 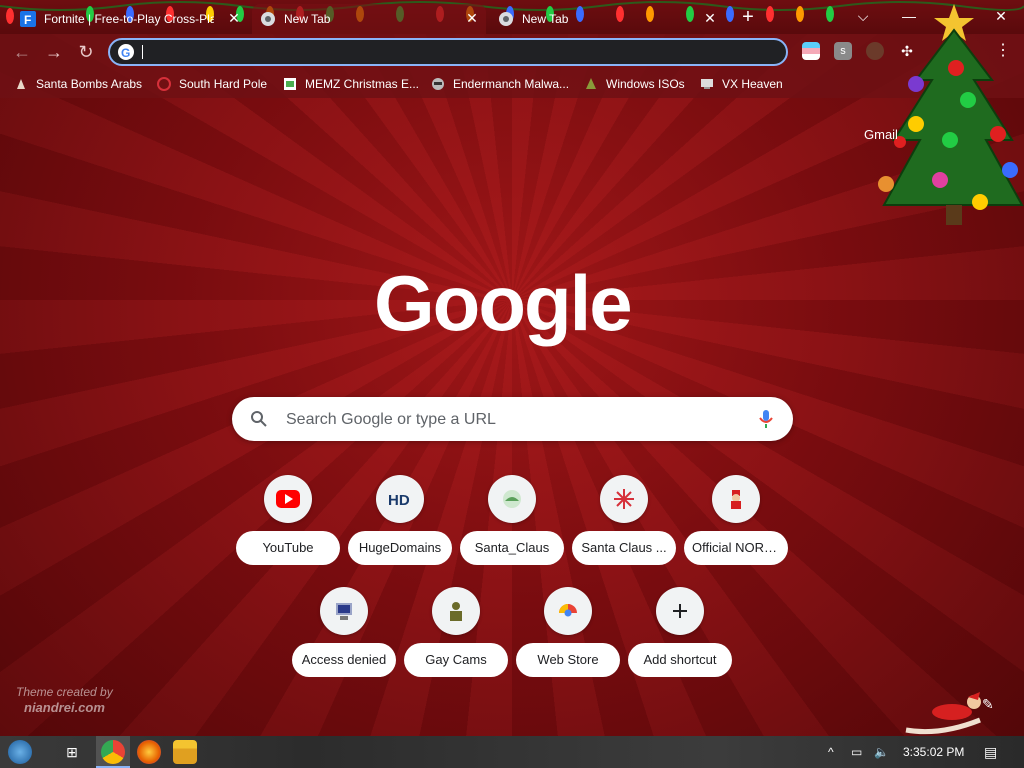 What do you see at coordinates (54, 52) in the screenshot?
I see `forward-arrow-icon: →` at bounding box center [54, 52].